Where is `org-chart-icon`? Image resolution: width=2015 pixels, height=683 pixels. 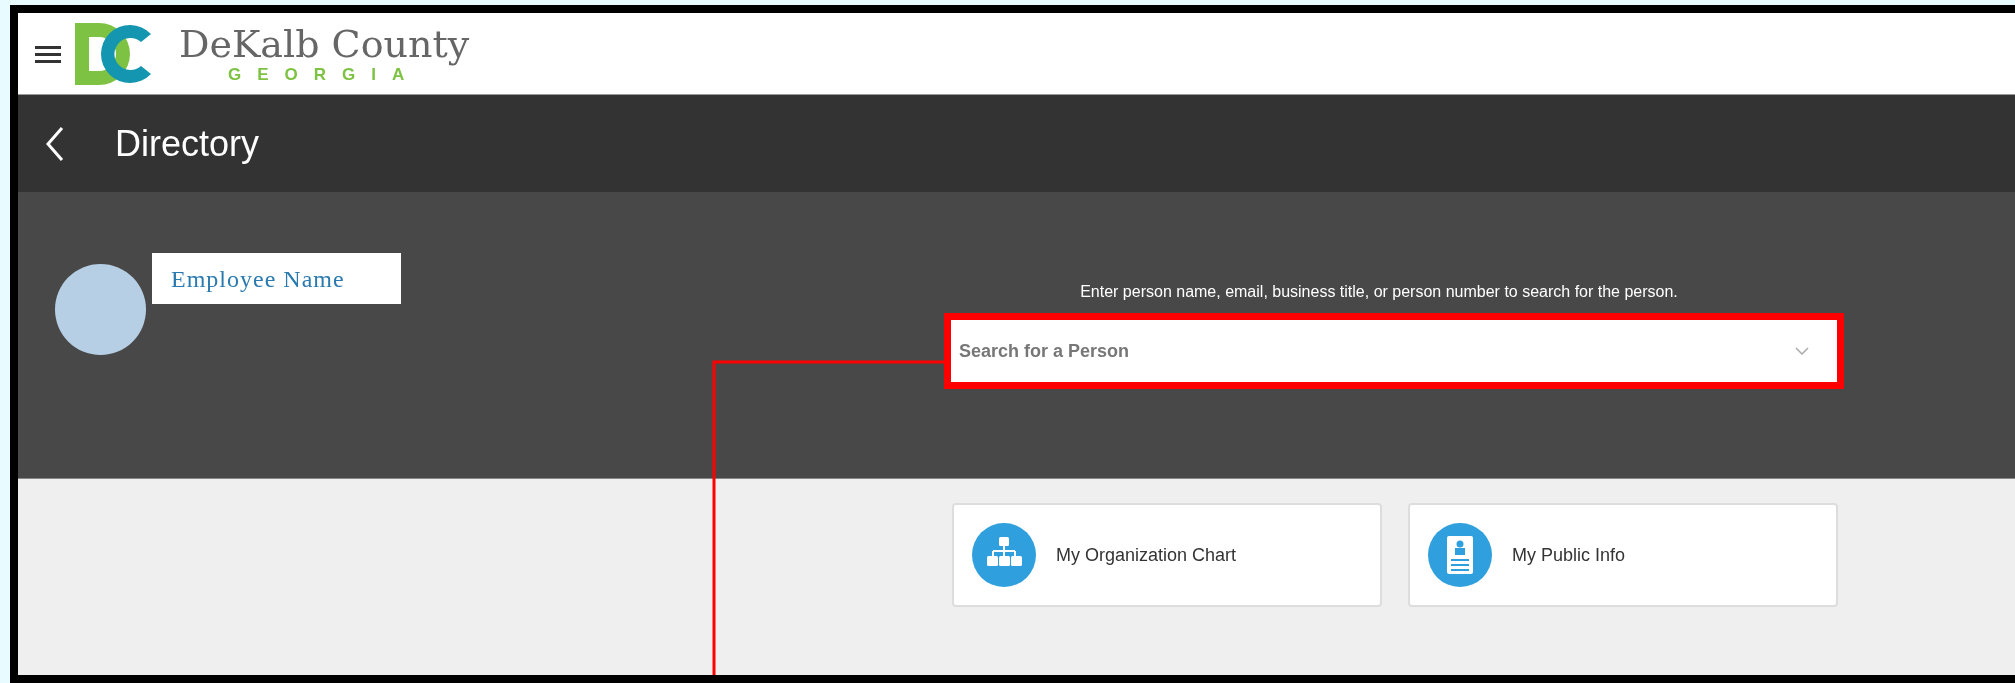 org-chart-icon is located at coordinates (1004, 555).